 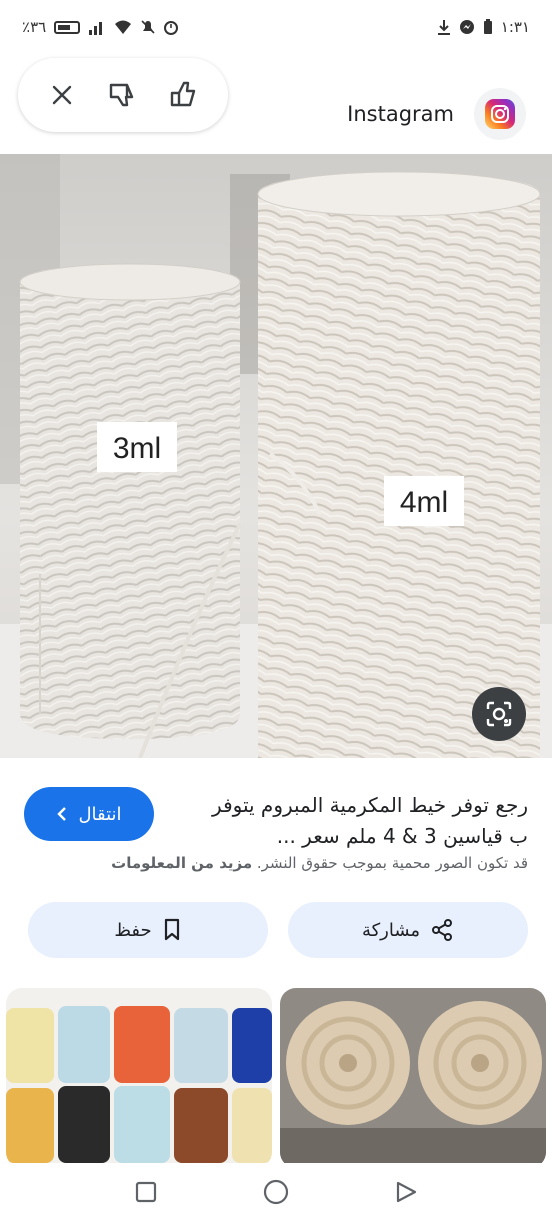 I want to click on mute-icon, so click(x=148, y=27).